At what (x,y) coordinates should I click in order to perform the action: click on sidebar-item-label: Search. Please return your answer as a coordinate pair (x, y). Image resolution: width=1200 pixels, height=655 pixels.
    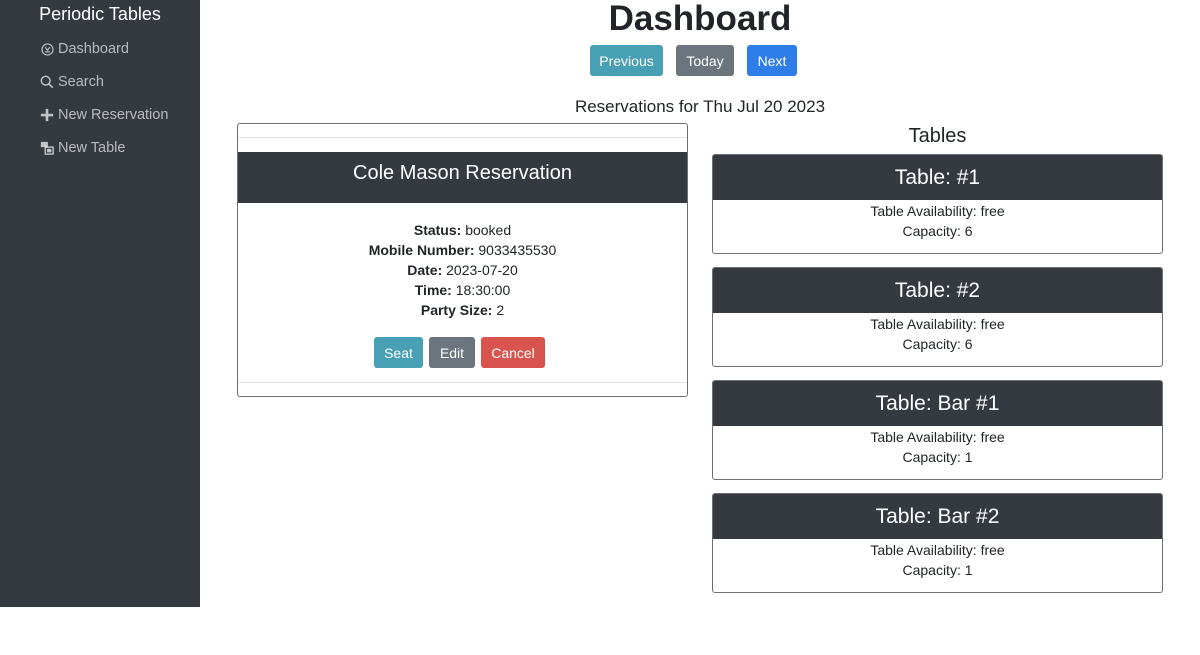
    Looking at the image, I should click on (81, 82).